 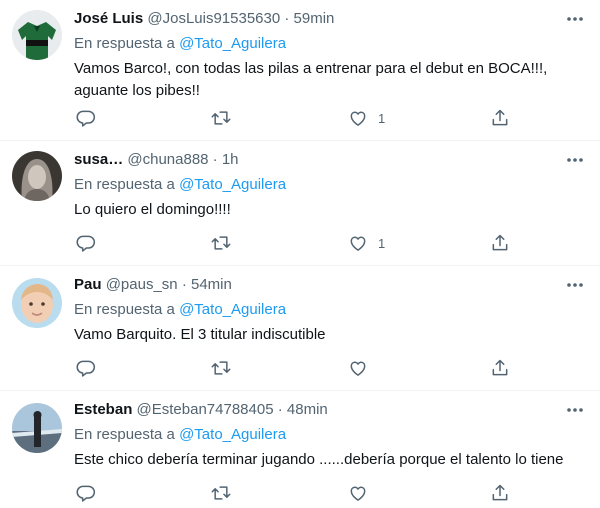 I want to click on author-handle: @paus_sn, so click(x=142, y=284).